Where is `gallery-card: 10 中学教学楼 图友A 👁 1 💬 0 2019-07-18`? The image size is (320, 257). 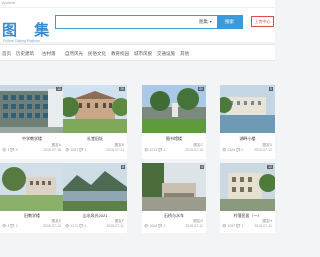 gallery-card: 10 中学教学楼 图友A 👁 1 💬 0 2019-07-18 is located at coordinates (32, 122).